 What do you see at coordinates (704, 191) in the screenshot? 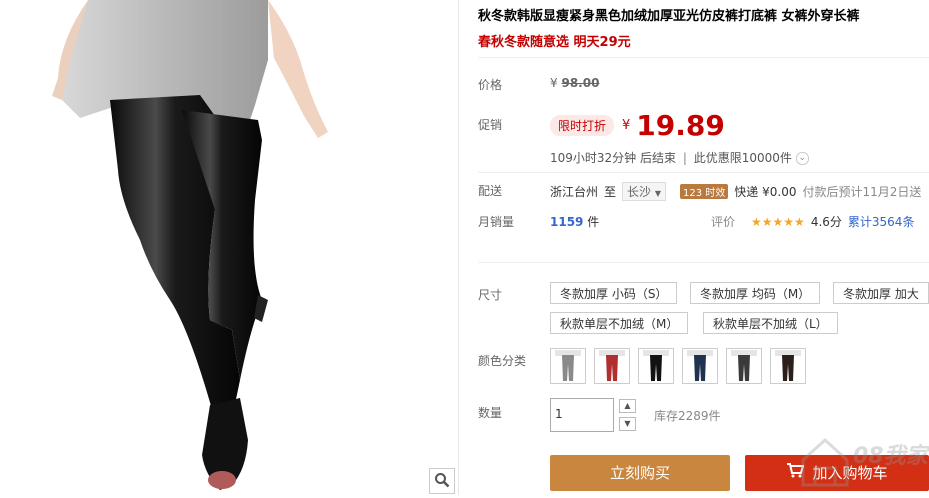
I see `timeliness-badge: 123 时效` at bounding box center [704, 191].